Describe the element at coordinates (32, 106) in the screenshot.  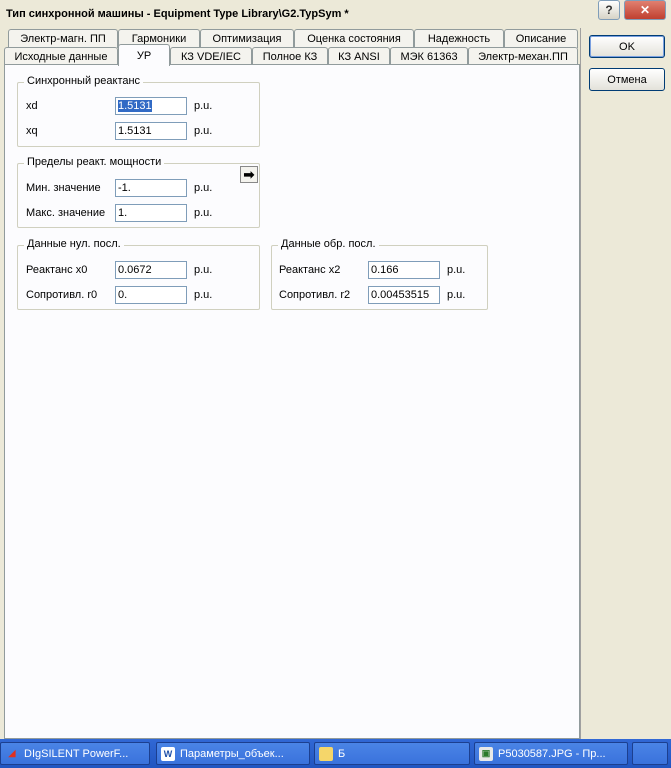
I see `xd-label: xd` at that location.